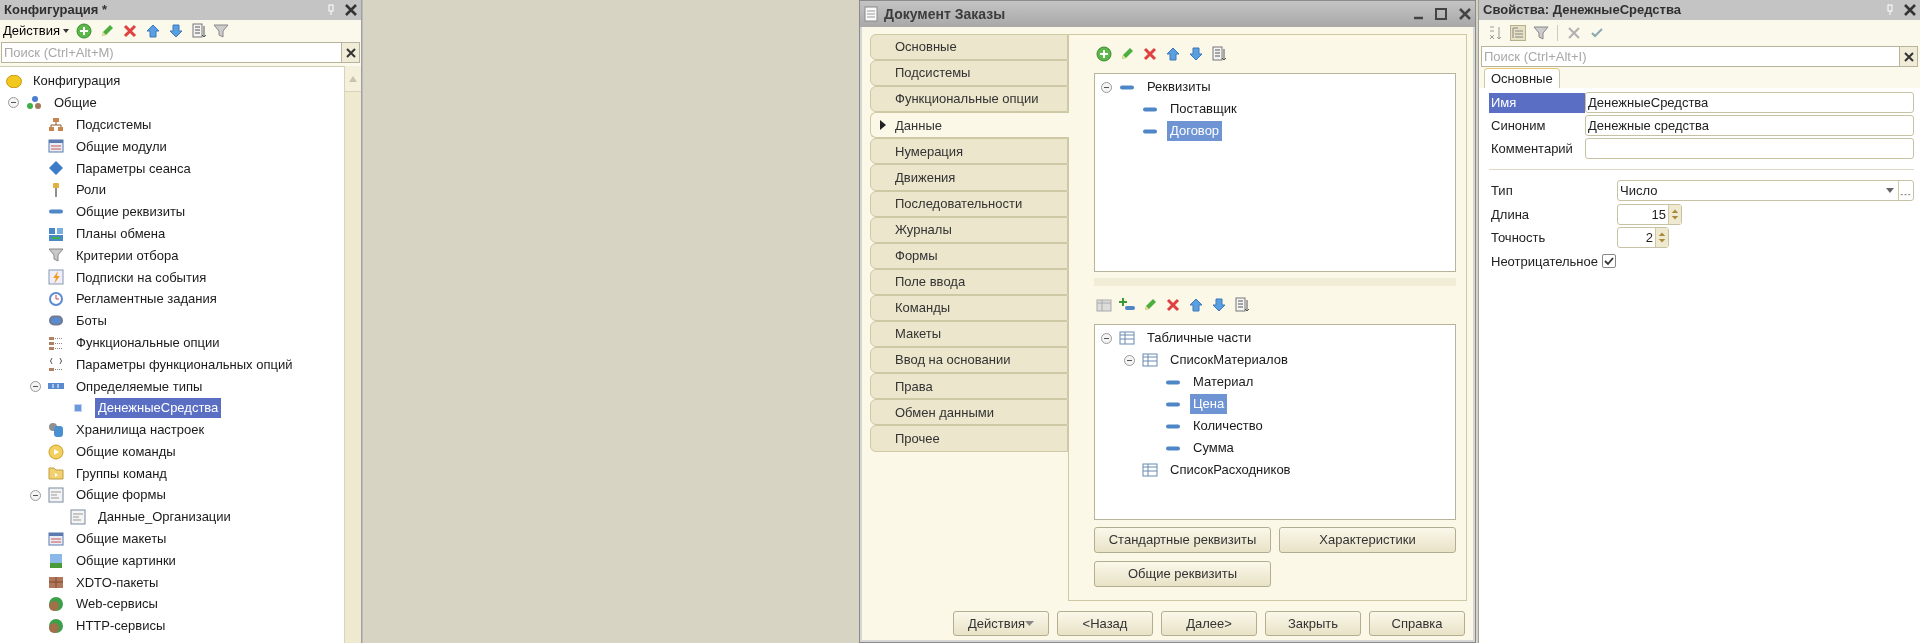  Describe the element at coordinates (1510, 214) in the screenshot. I see `property-label: Длина` at that location.